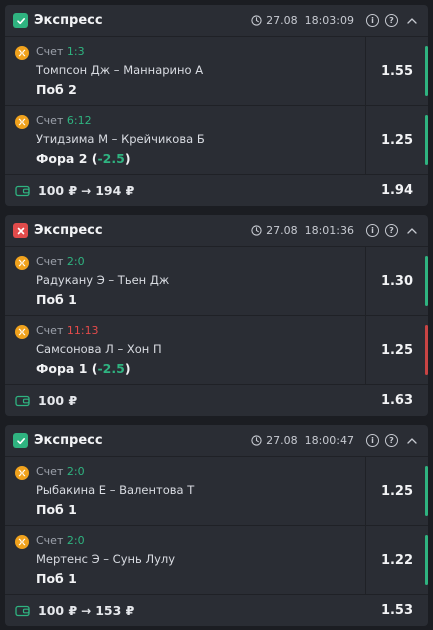 Image resolution: width=433 pixels, height=630 pixels. I want to click on bet-datetime: 27.08 18:01:36, so click(302, 230).